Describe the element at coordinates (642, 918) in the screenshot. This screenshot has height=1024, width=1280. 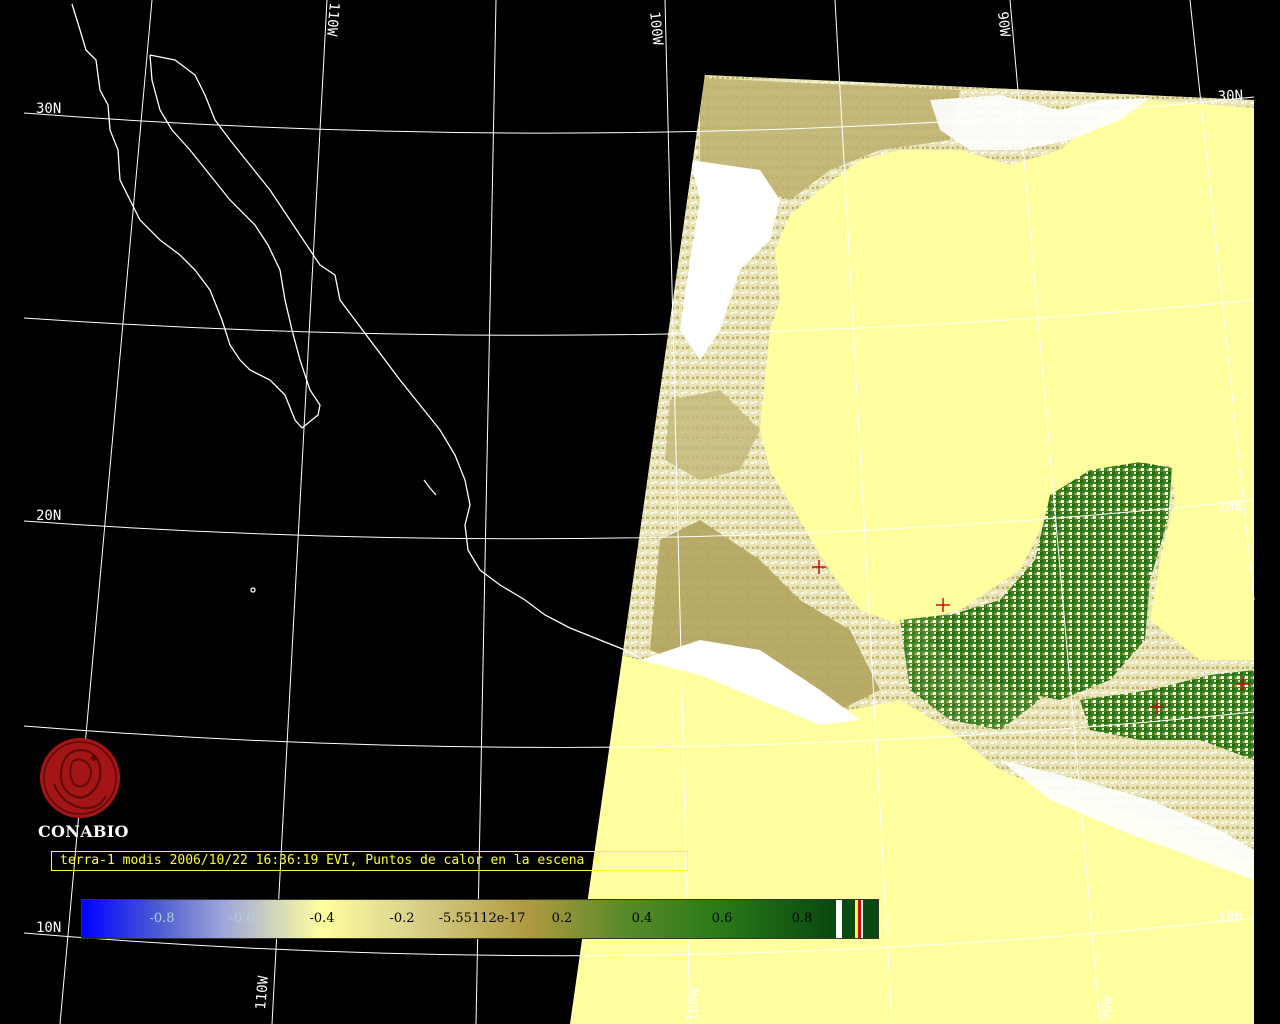
I see `colorbar-tick-label: 0.4` at that location.